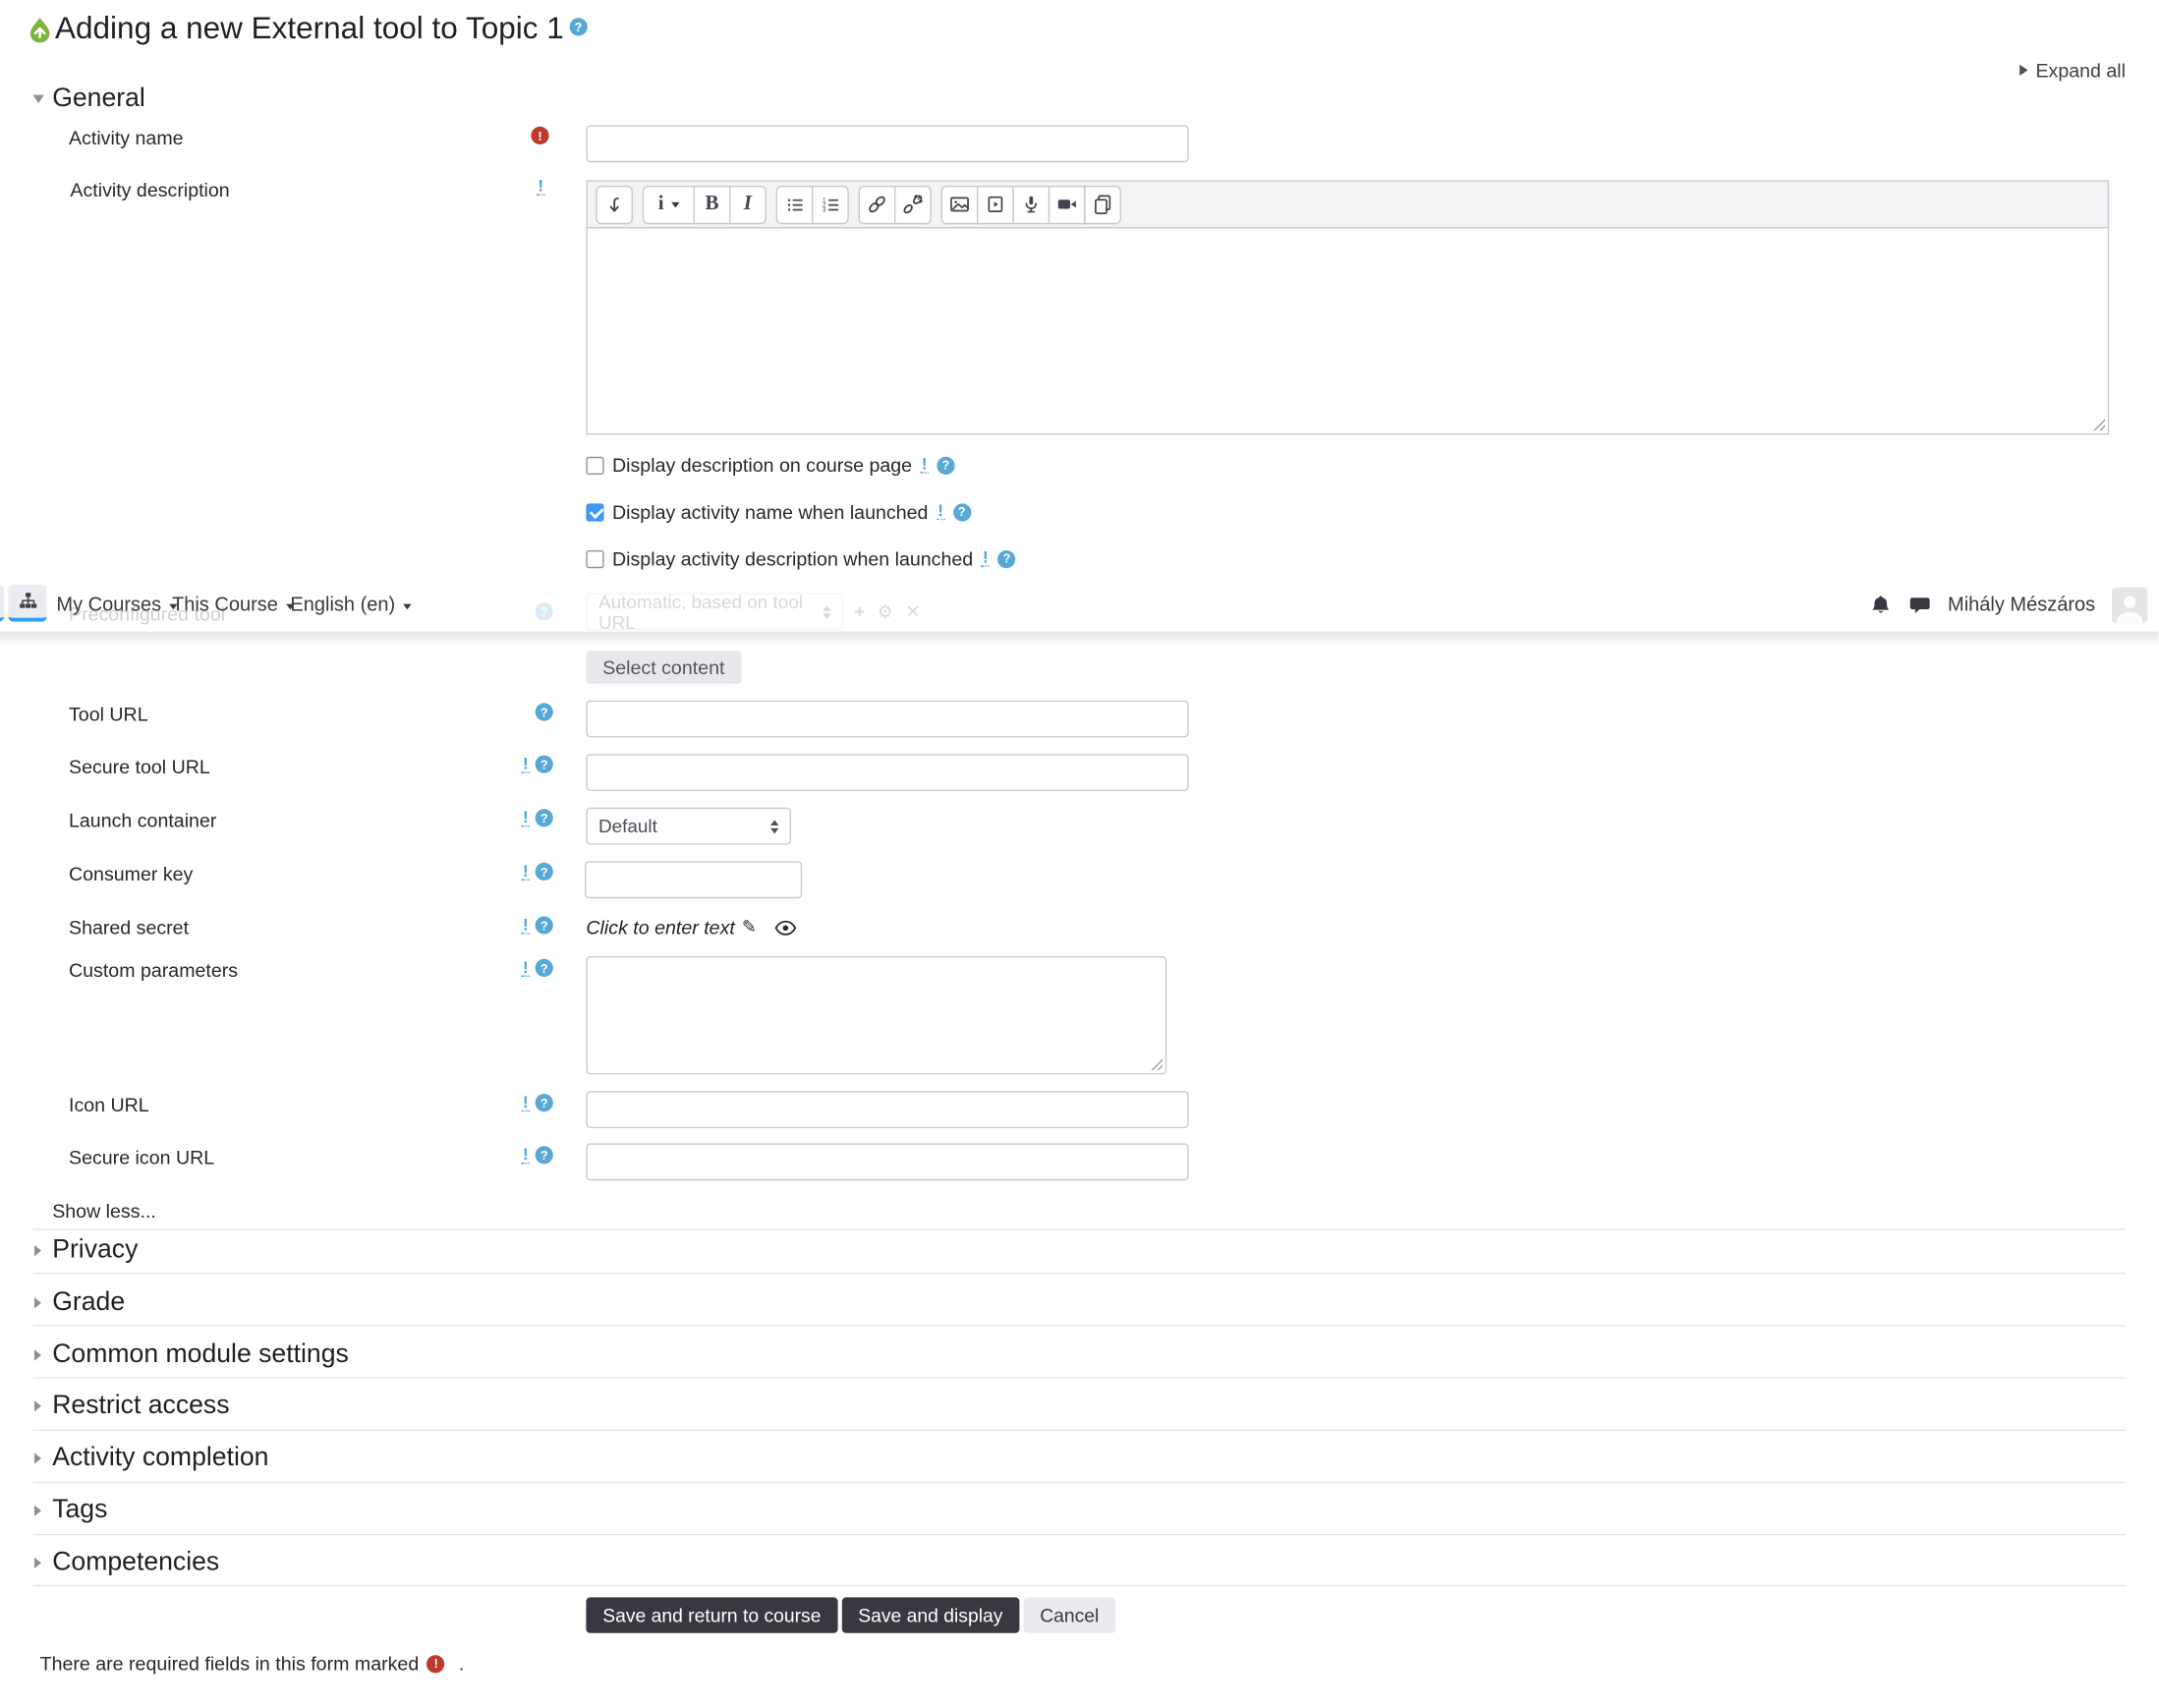 This screenshot has width=2159, height=1708. What do you see at coordinates (823, 209) in the screenshot?
I see `svg-text: 3` at bounding box center [823, 209].